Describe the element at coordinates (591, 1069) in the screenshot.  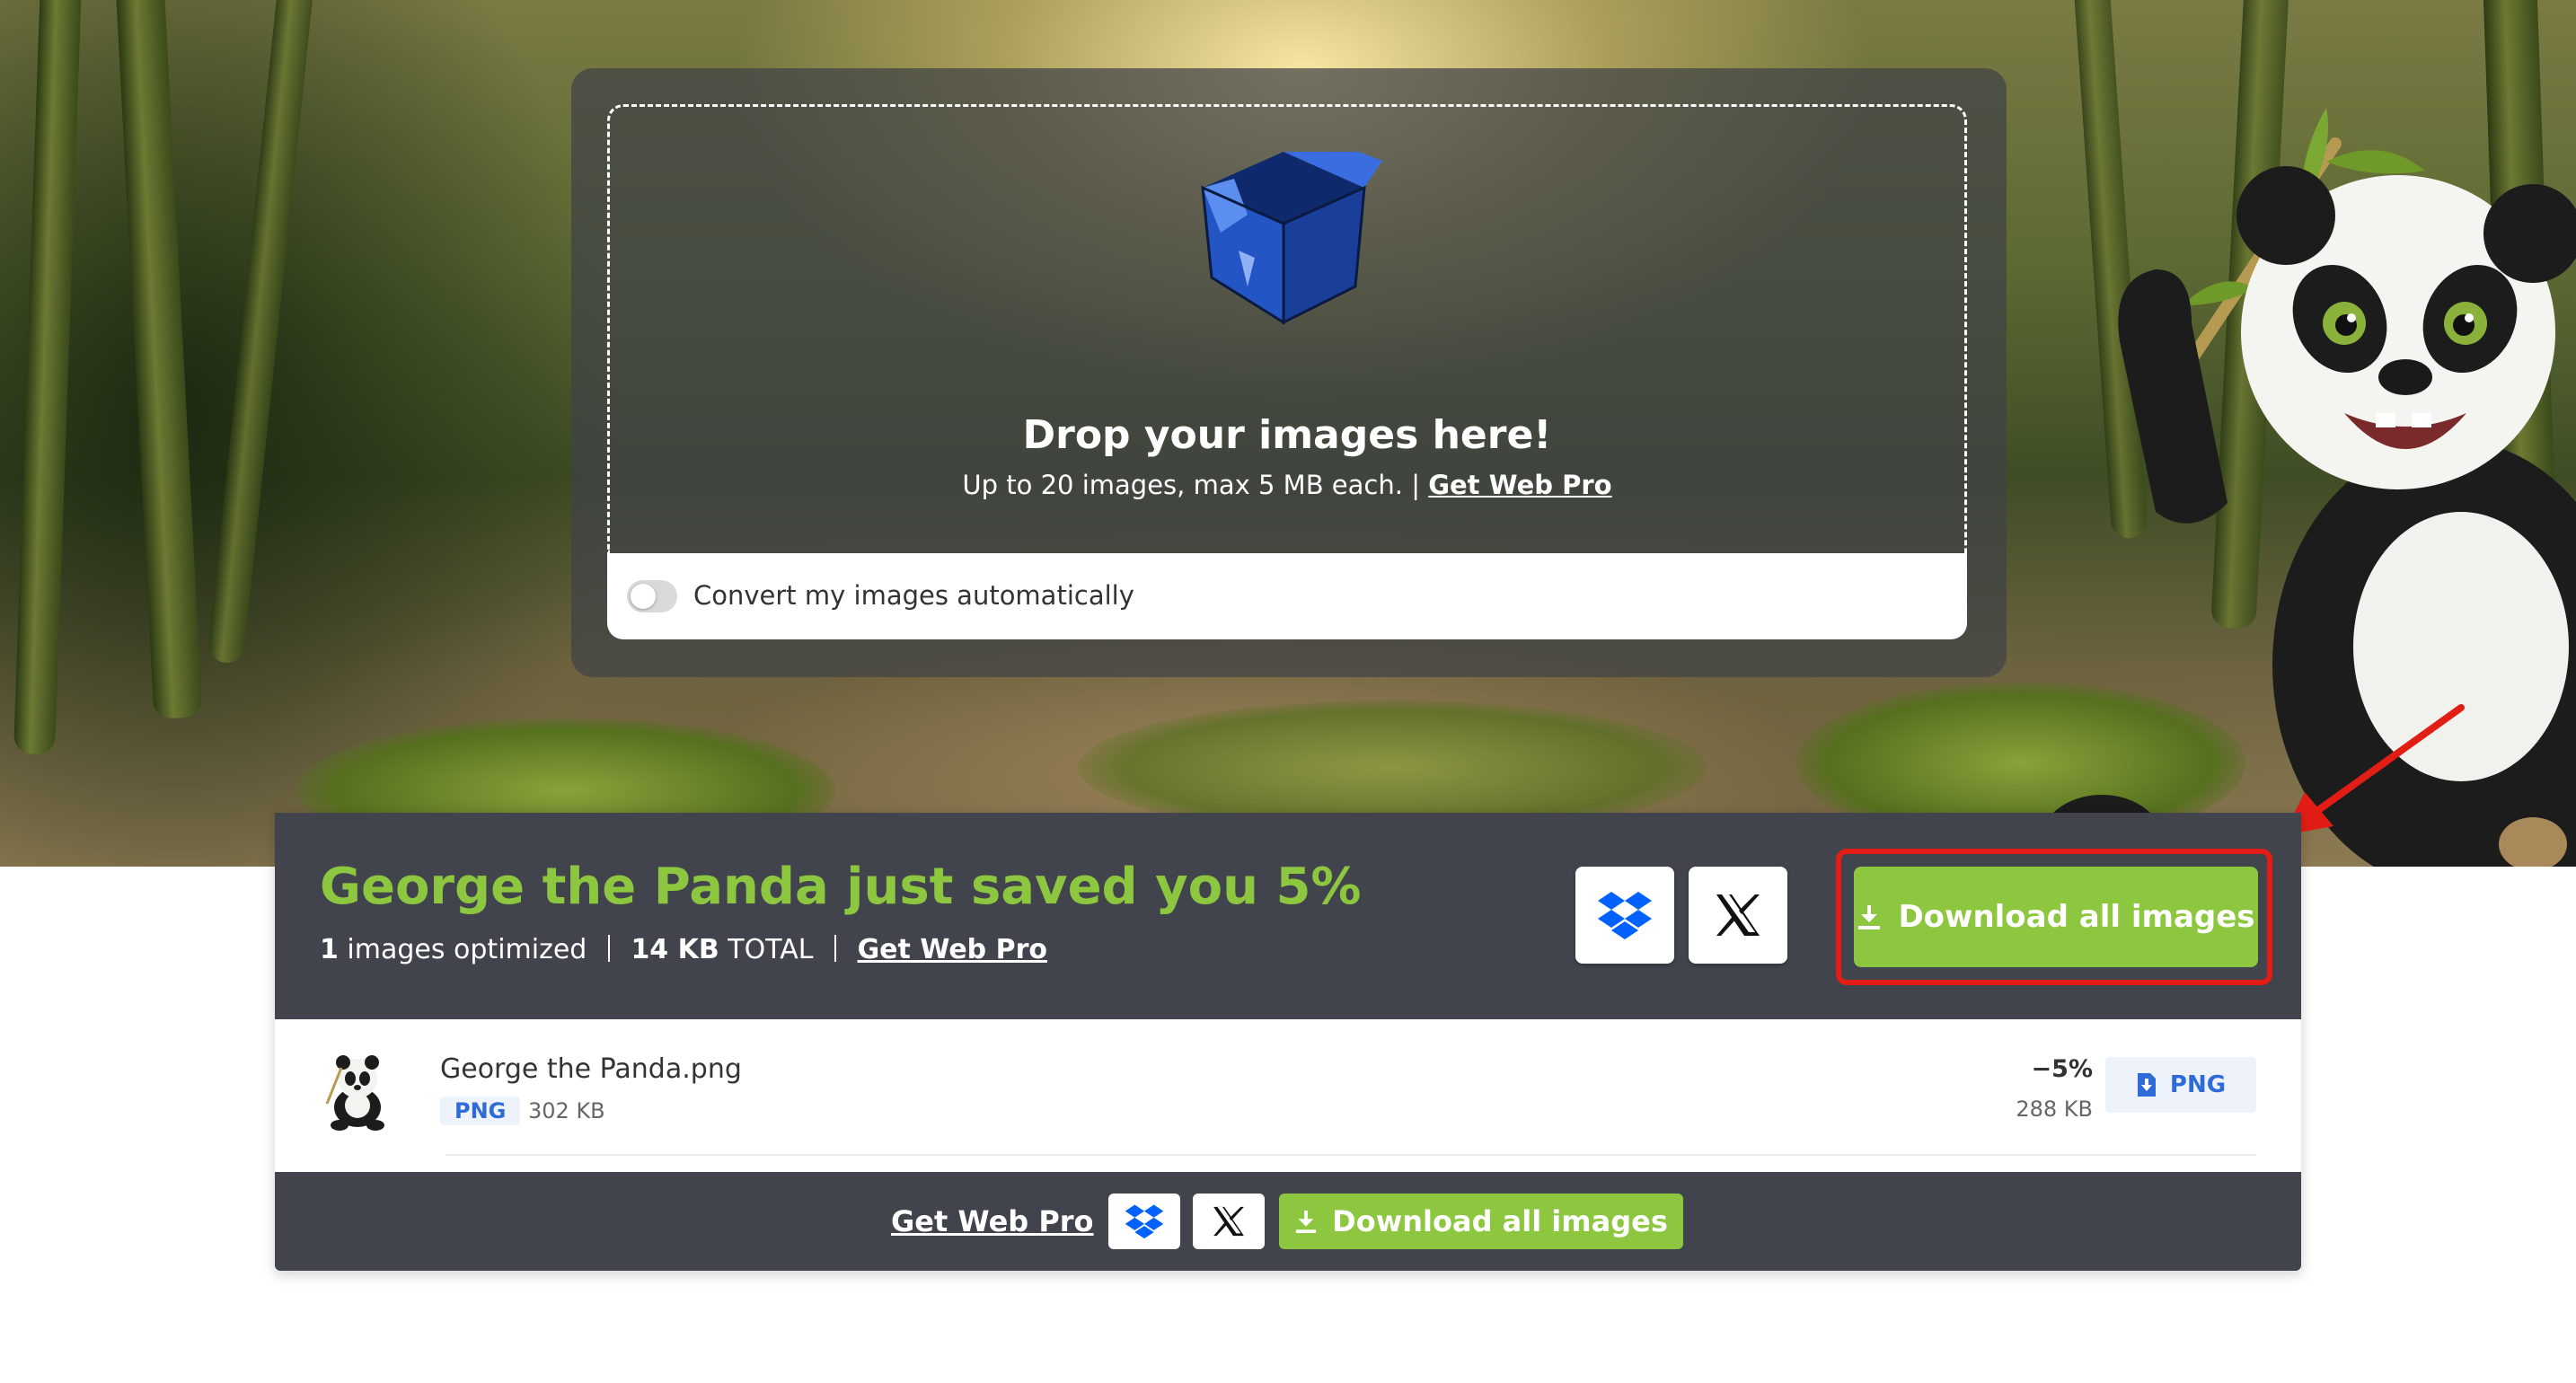
I see `file-name: George the Panda.png` at that location.